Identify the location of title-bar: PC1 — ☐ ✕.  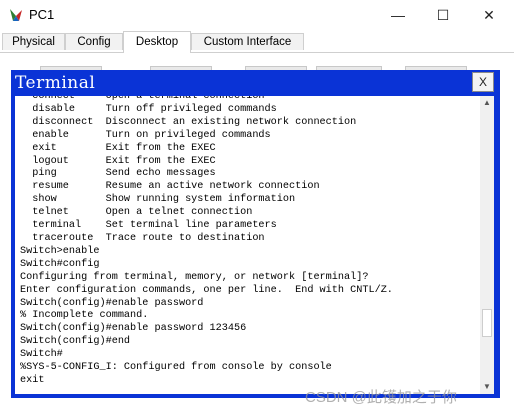
(257, 15).